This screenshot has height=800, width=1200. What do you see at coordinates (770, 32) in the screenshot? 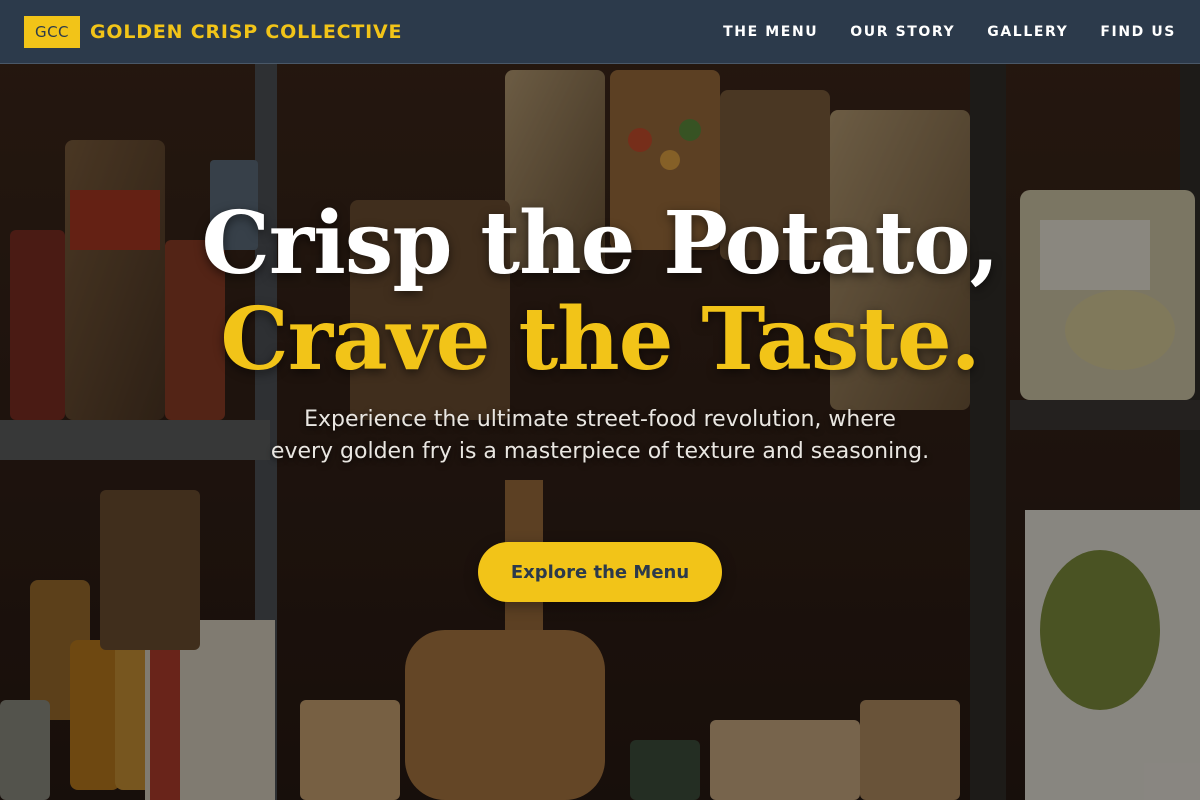
I see `nav-link-the-menu: THE MENU` at bounding box center [770, 32].